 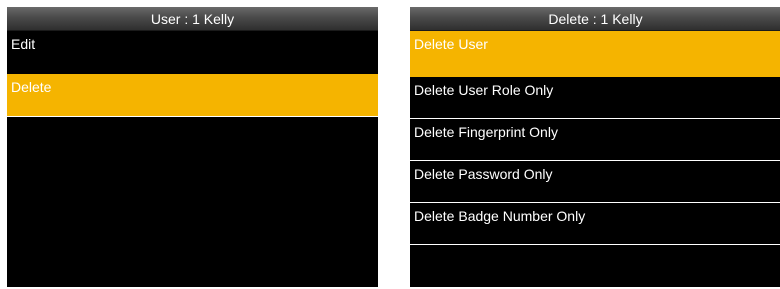 I want to click on menu-item-delete-badge-number-only: Delete Badge Number Only, so click(x=595, y=224).